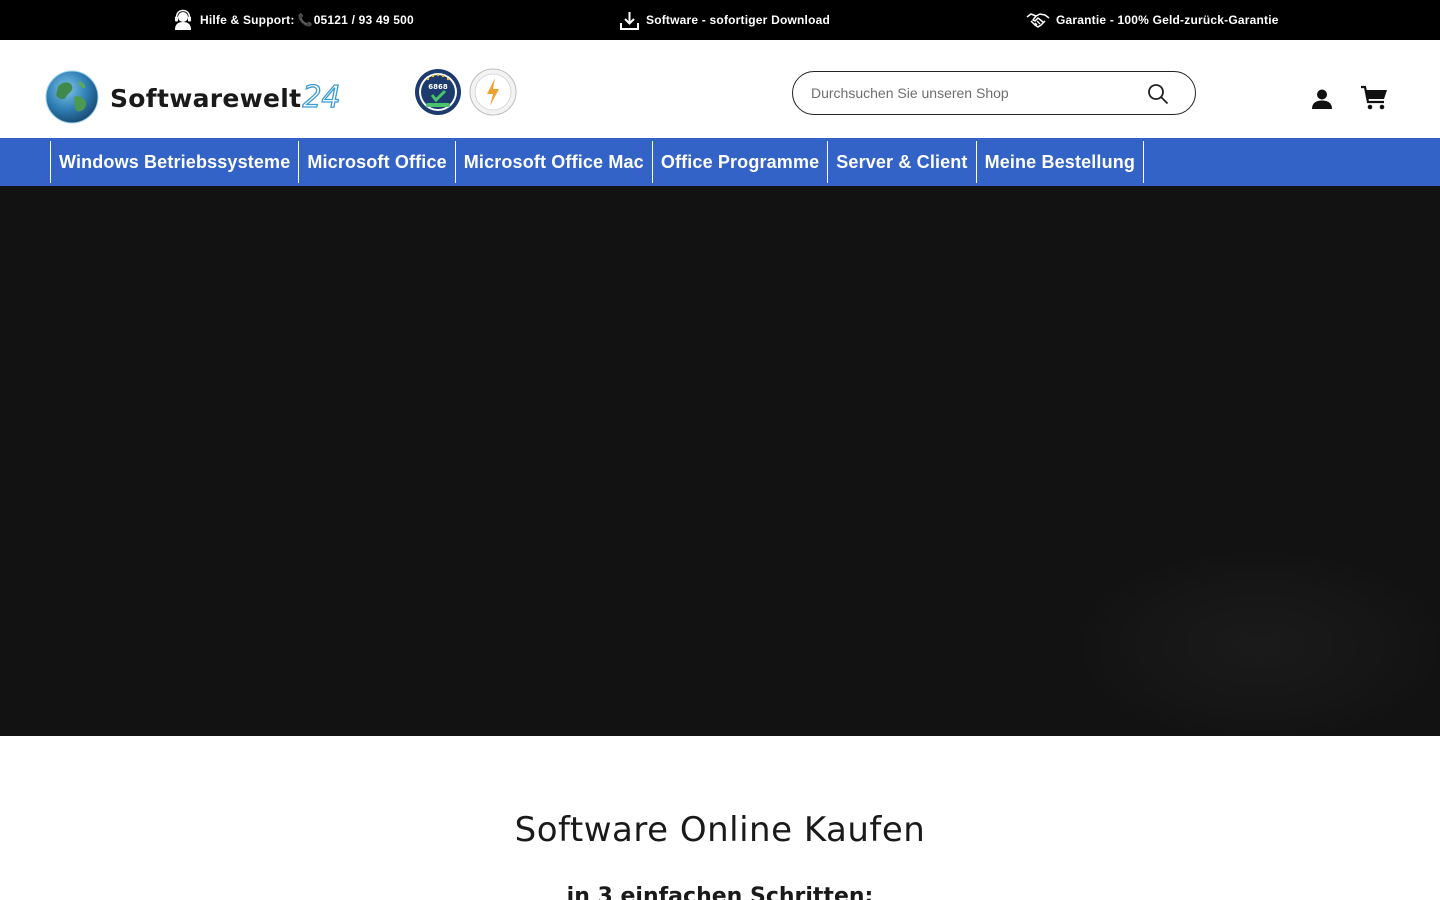  I want to click on guarantee-info: Garantie - 100% Geld-zurück-Garantie, so click(1152, 20).